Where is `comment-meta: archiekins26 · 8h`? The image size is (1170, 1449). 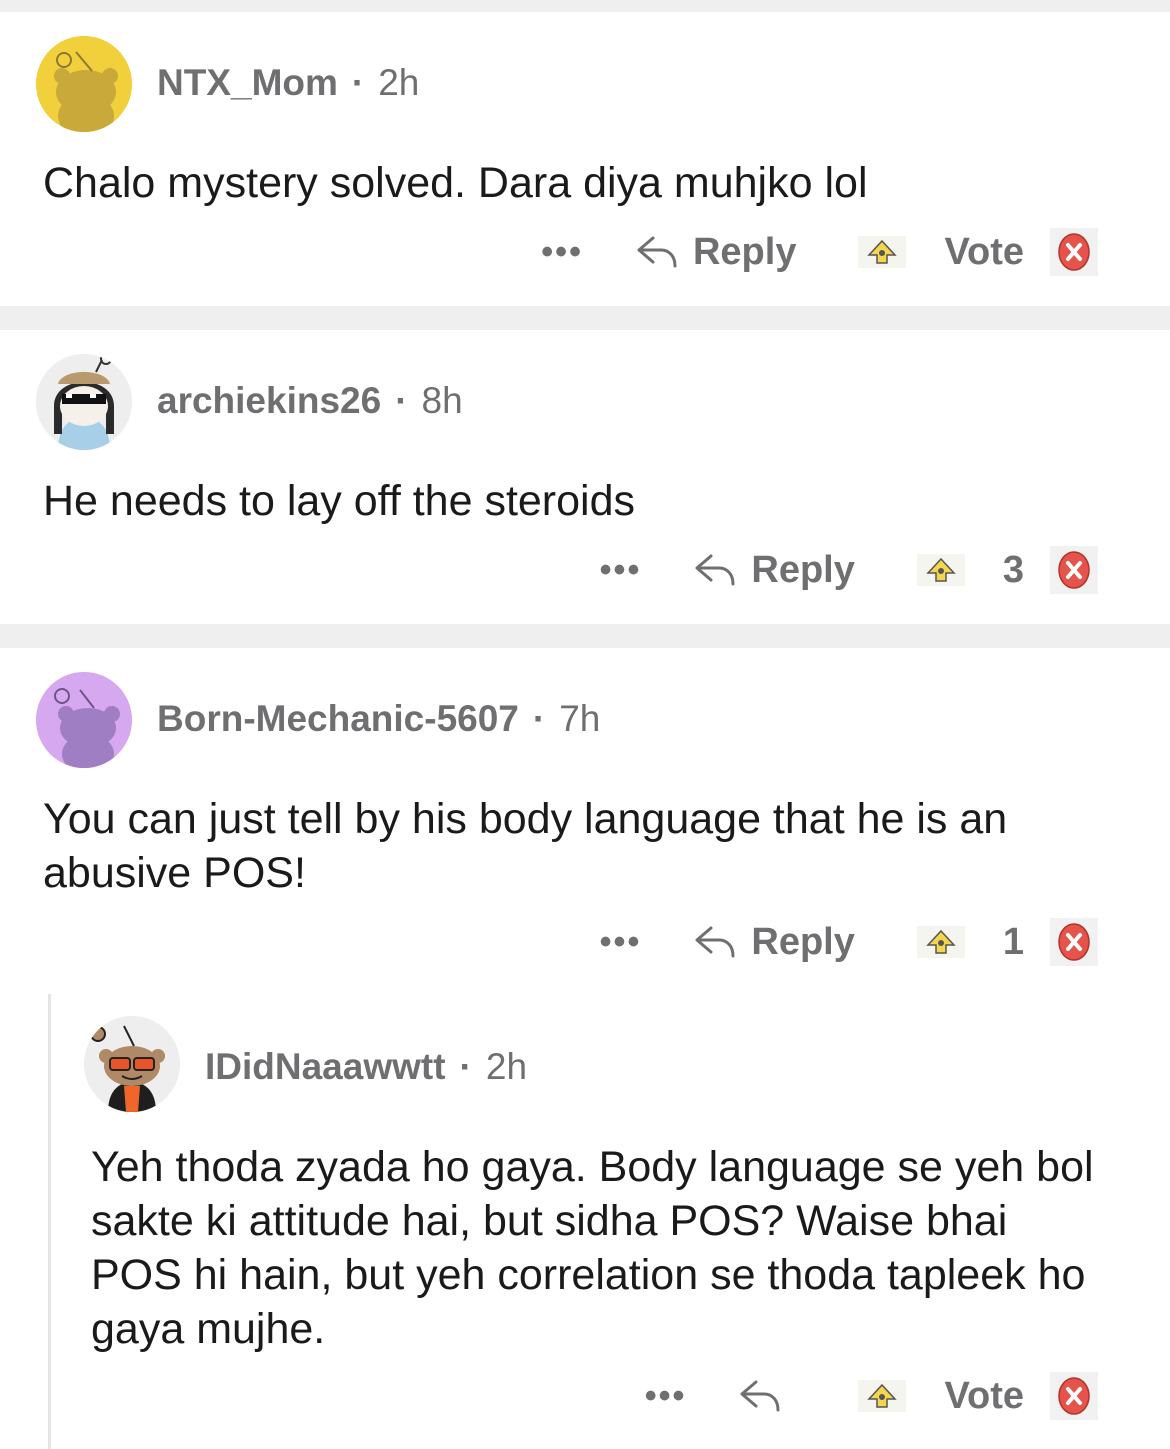
comment-meta: archiekins26 · 8h is located at coordinates (310, 401).